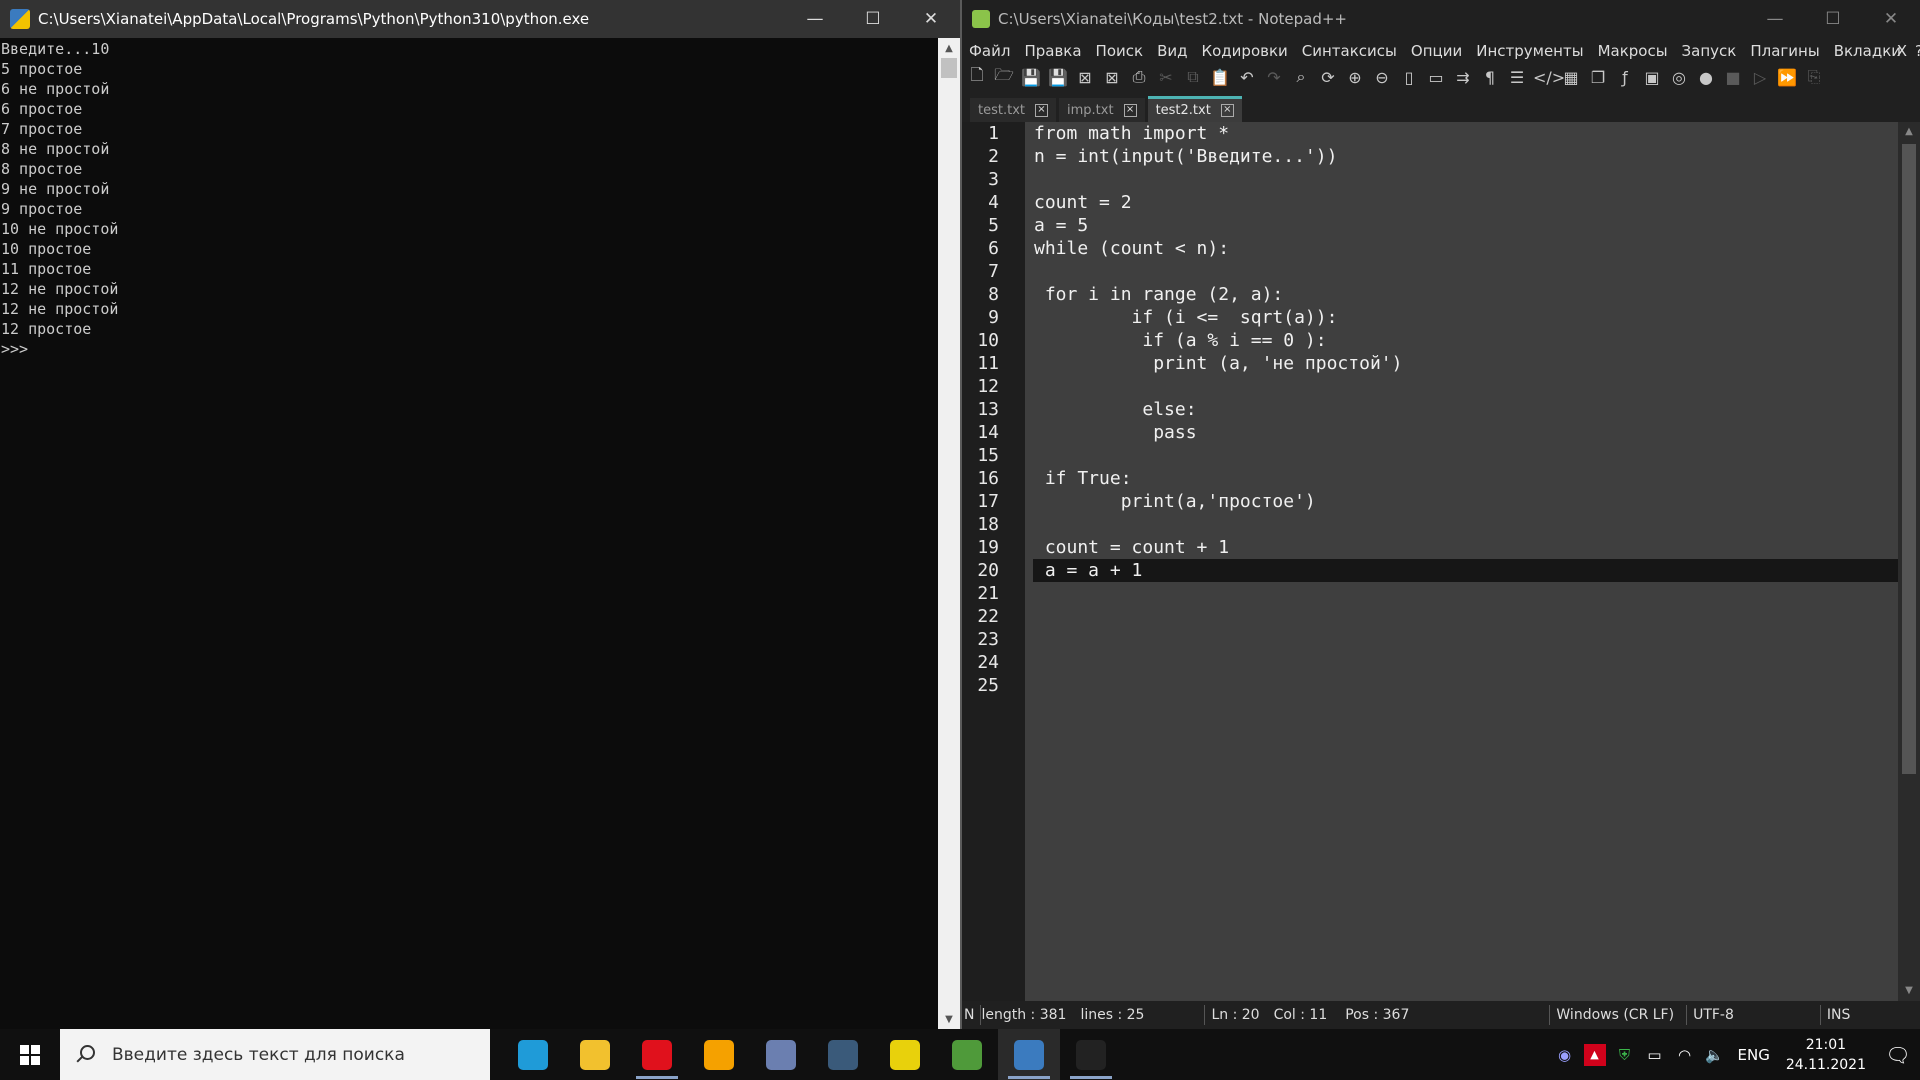 This screenshot has height=1080, width=1920. Describe the element at coordinates (1652, 77) in the screenshot. I see `monitor-icon: ▣` at that location.